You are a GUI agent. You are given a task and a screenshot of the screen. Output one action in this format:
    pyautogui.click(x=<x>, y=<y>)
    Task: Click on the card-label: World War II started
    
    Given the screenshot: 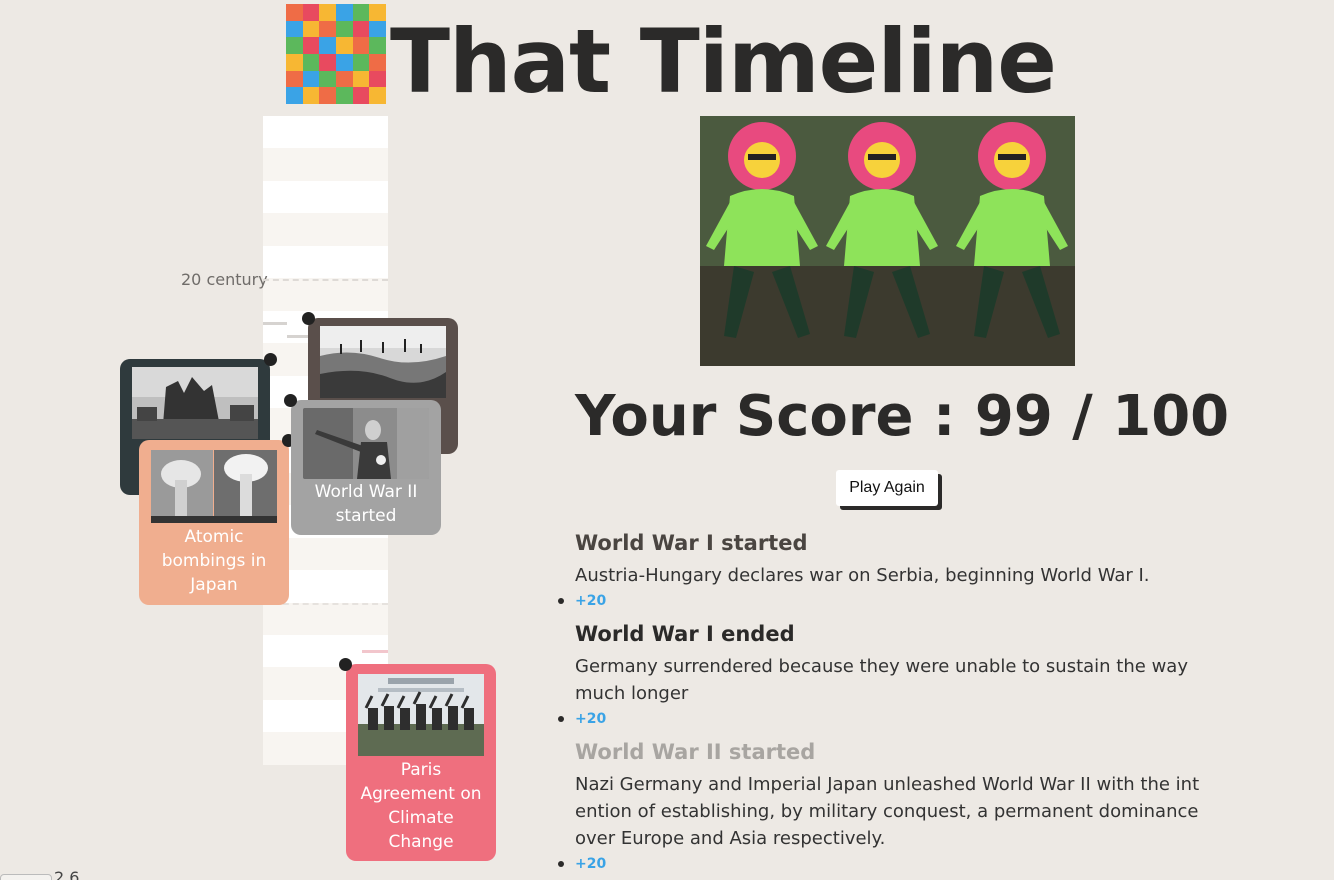 What is the action you would take?
    pyautogui.click(x=366, y=504)
    